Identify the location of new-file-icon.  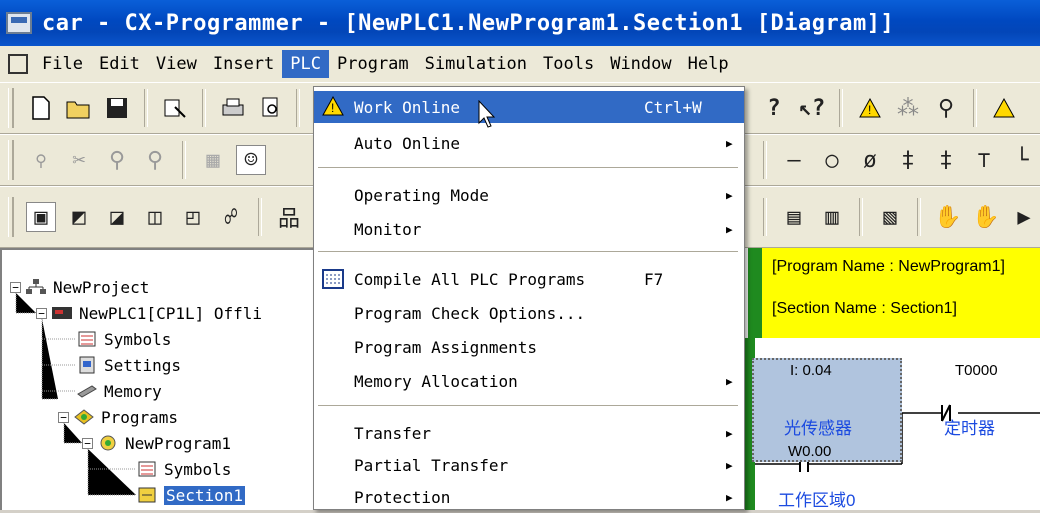
(41, 108).